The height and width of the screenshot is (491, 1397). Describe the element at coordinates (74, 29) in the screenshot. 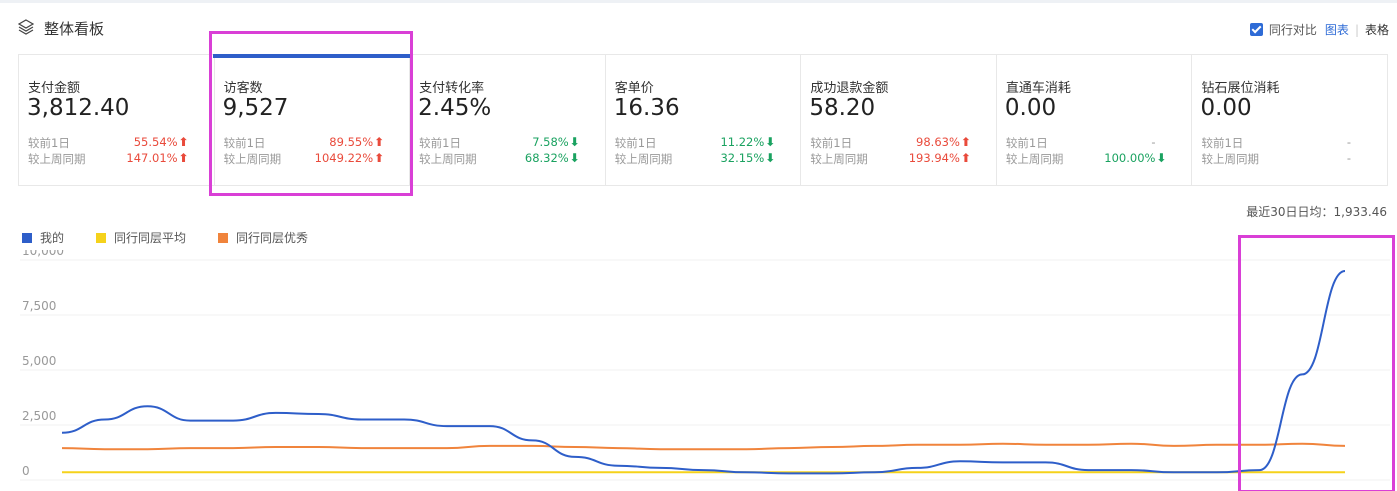

I see `page-title: 整体看板` at that location.